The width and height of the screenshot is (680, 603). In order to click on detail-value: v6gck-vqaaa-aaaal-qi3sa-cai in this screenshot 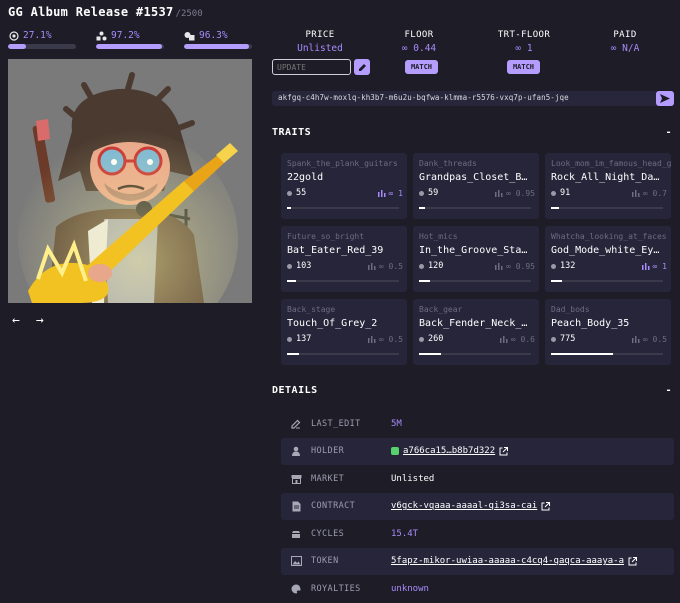, I will do `click(471, 506)`.